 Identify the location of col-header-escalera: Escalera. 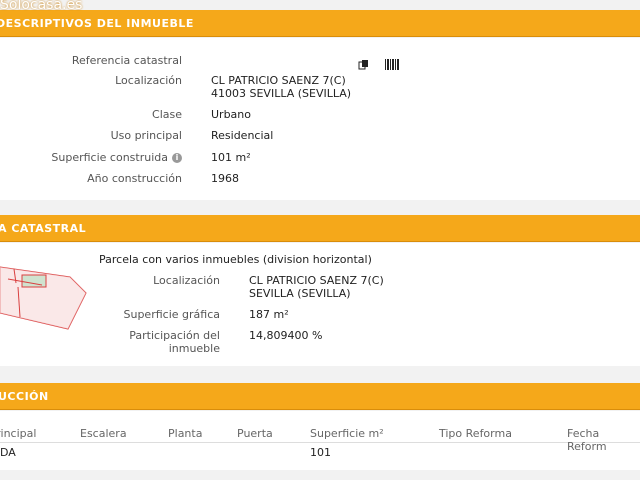
(103, 433).